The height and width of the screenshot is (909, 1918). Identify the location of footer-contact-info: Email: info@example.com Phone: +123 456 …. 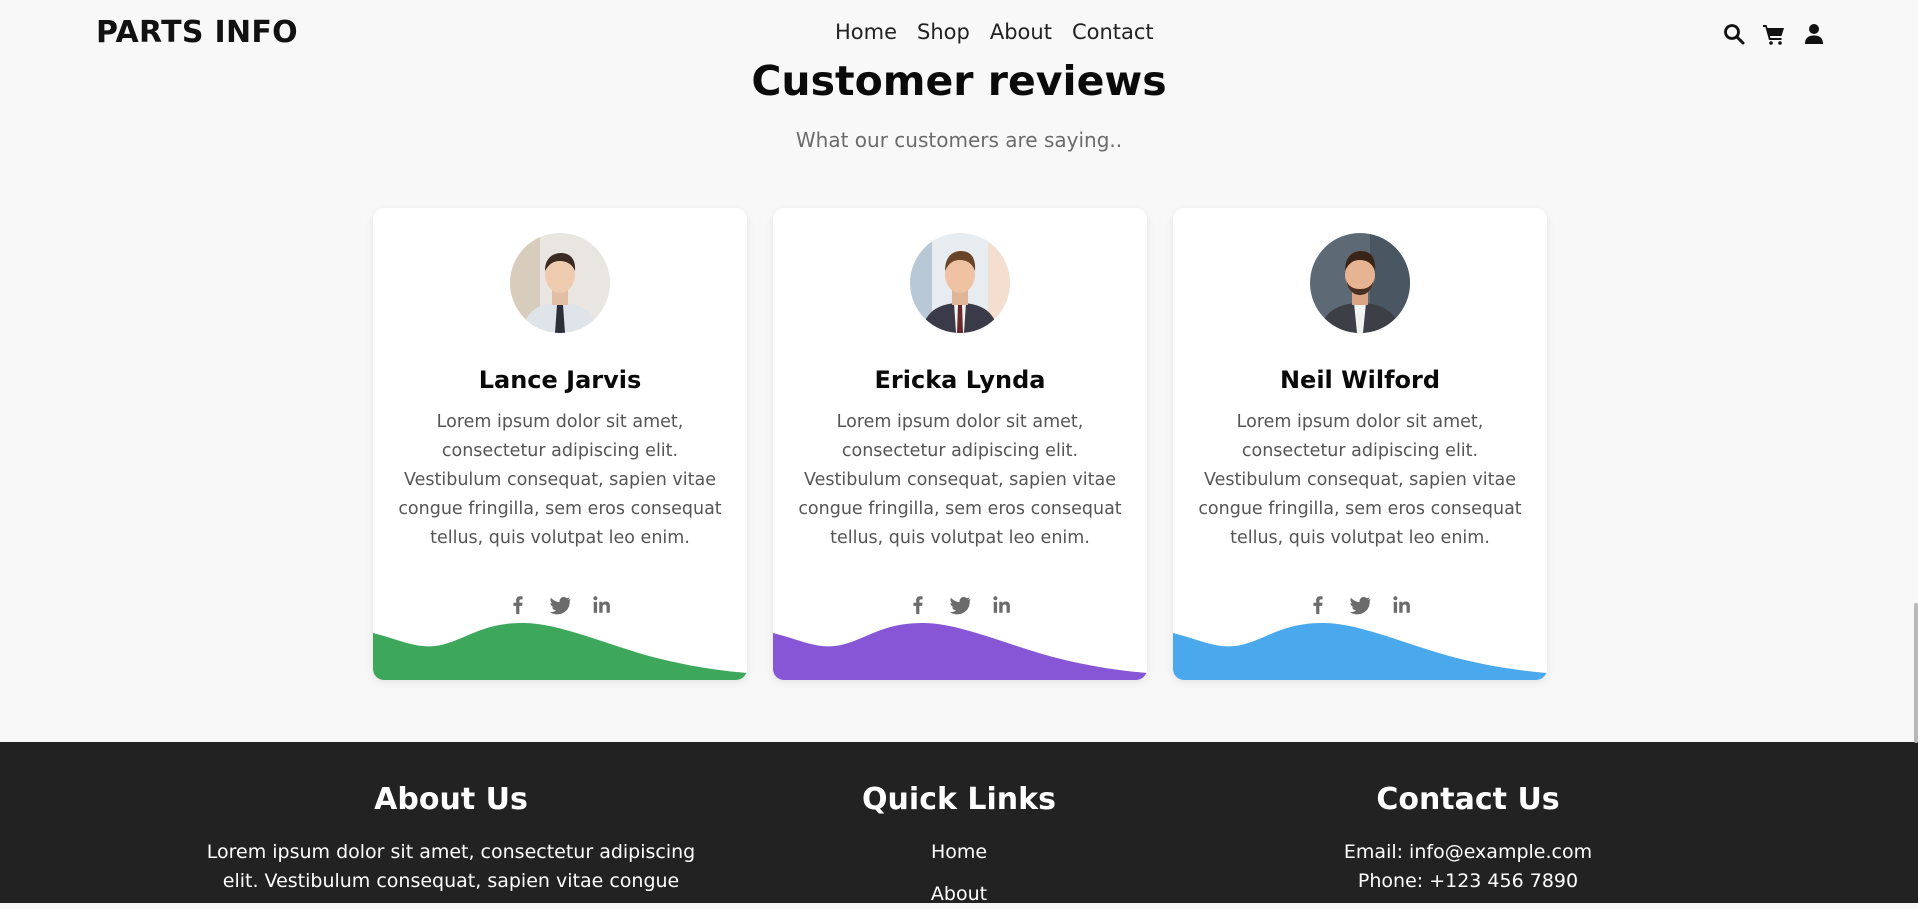
(1468, 867).